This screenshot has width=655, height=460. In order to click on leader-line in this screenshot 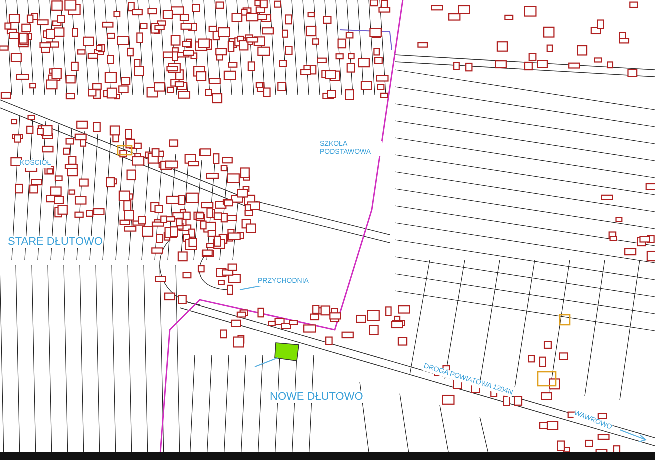, I will do `click(266, 363)`.